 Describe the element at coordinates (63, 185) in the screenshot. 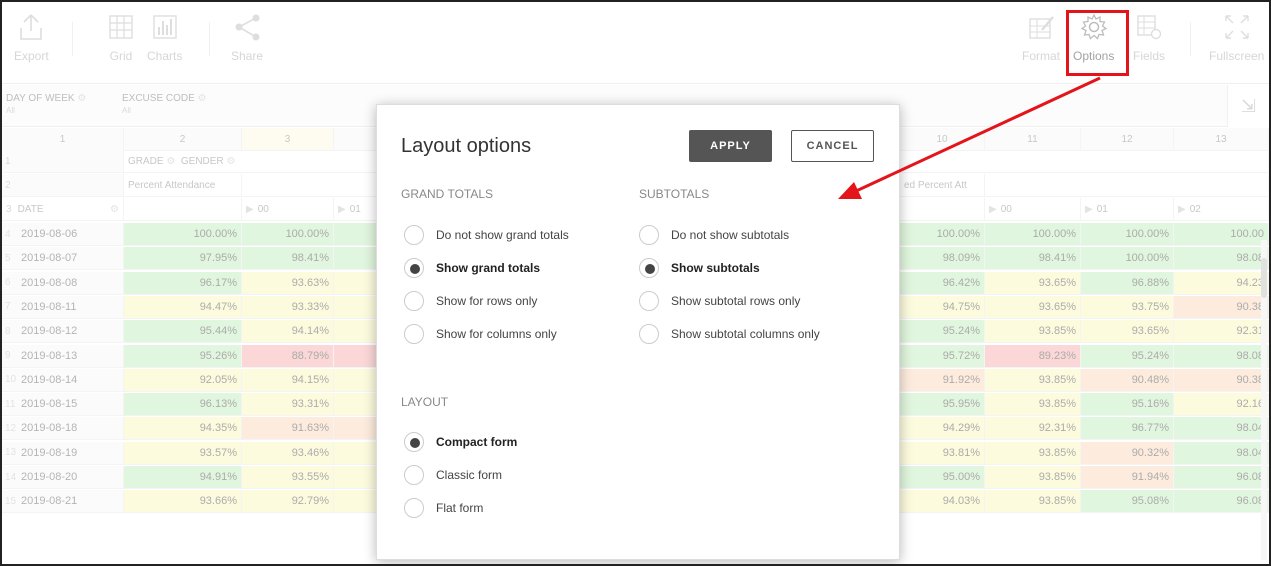

I see `row-number: 2` at that location.